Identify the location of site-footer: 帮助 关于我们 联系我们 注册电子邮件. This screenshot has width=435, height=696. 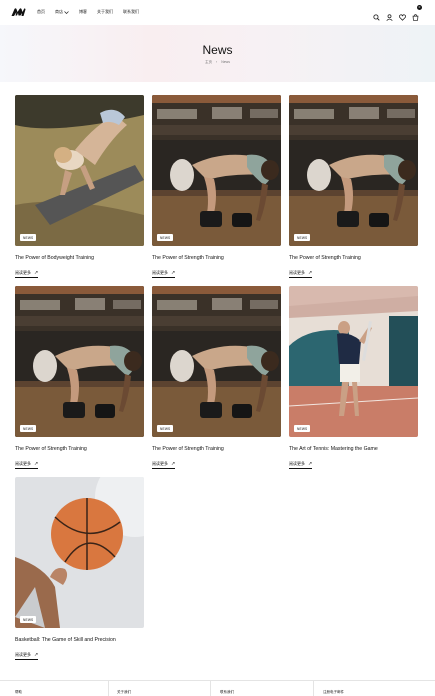
(217, 688).